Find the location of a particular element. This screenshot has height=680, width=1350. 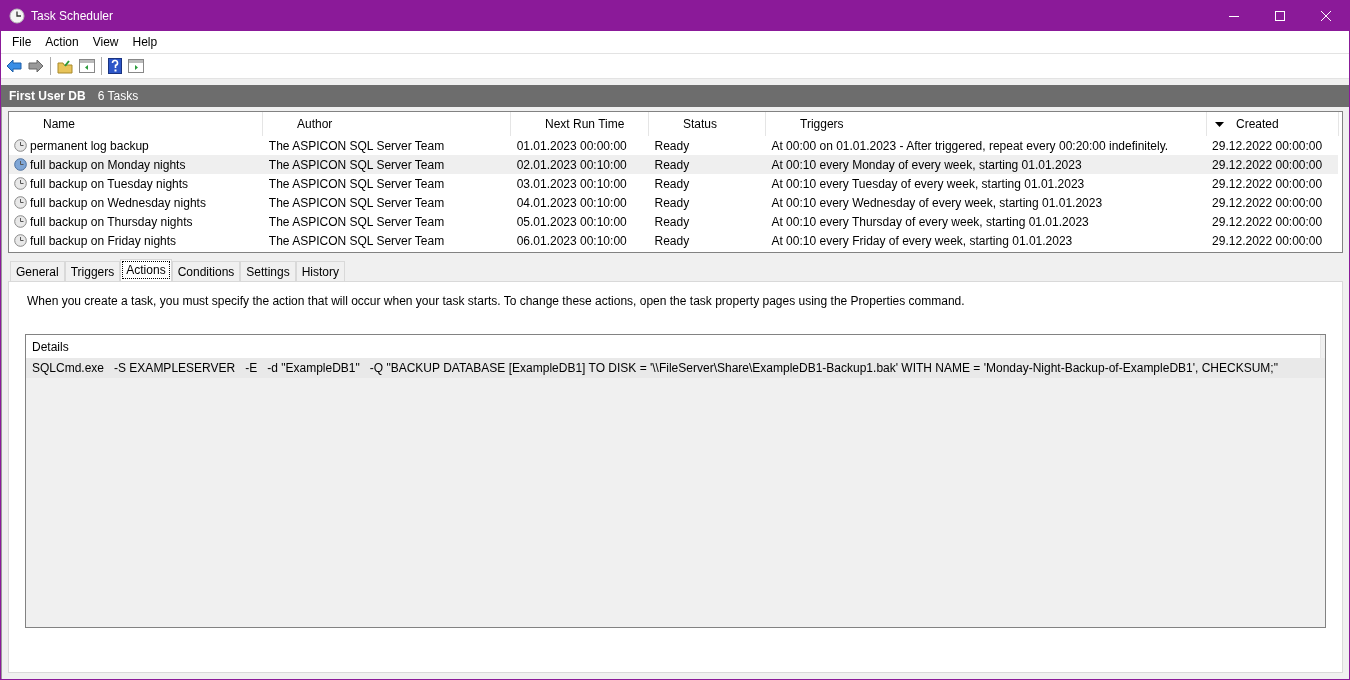

table-cell-text: At 00:10 every Friday of every week, starting 01.01.2023 is located at coordinates (922, 240).